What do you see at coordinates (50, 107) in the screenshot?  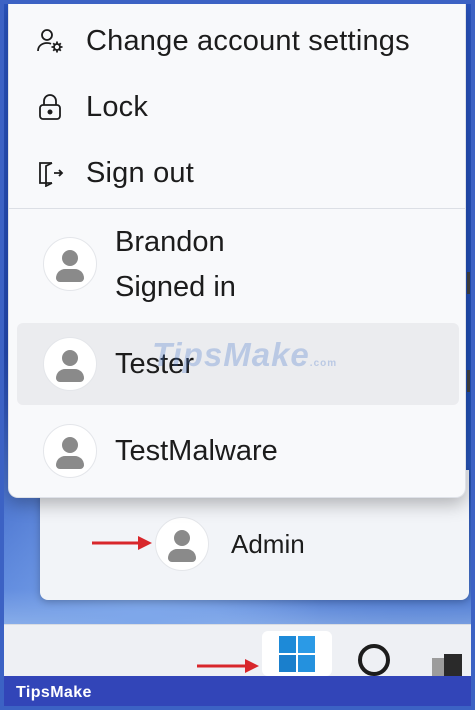 I see `lock-icon` at bounding box center [50, 107].